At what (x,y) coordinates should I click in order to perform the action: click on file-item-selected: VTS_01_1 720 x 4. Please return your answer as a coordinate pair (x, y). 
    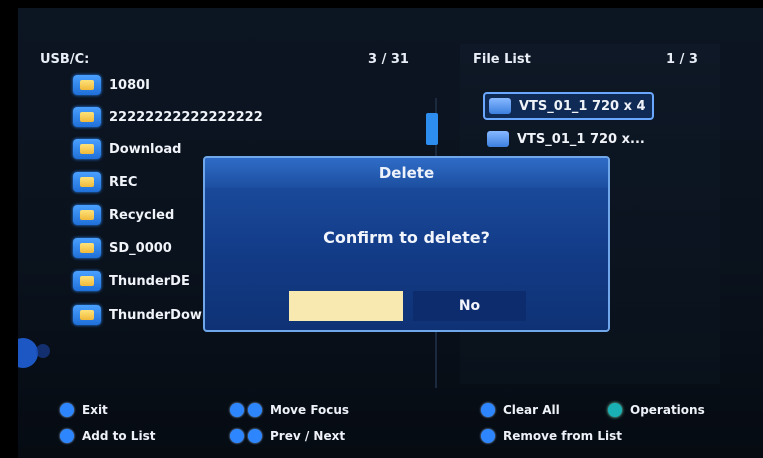
    Looking at the image, I should click on (568, 106).